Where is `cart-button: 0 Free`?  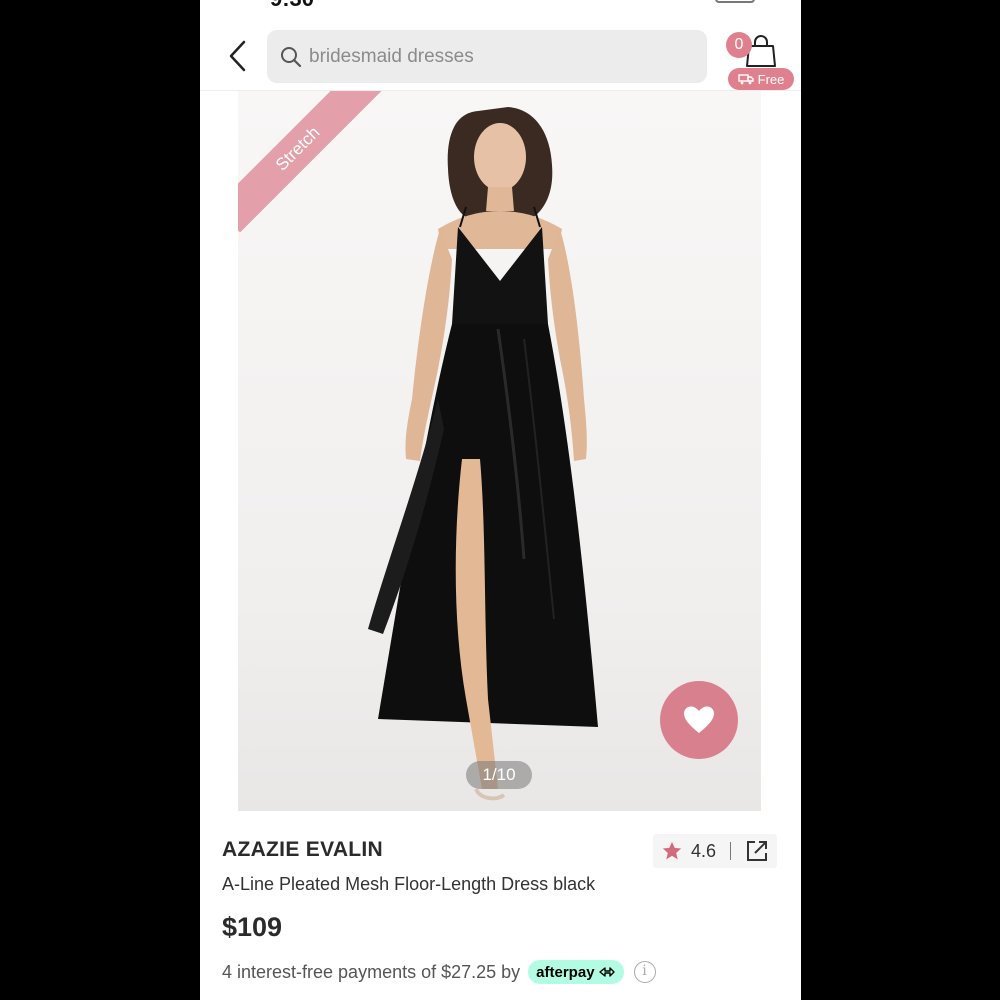
cart-button: 0 Free is located at coordinates (761, 60).